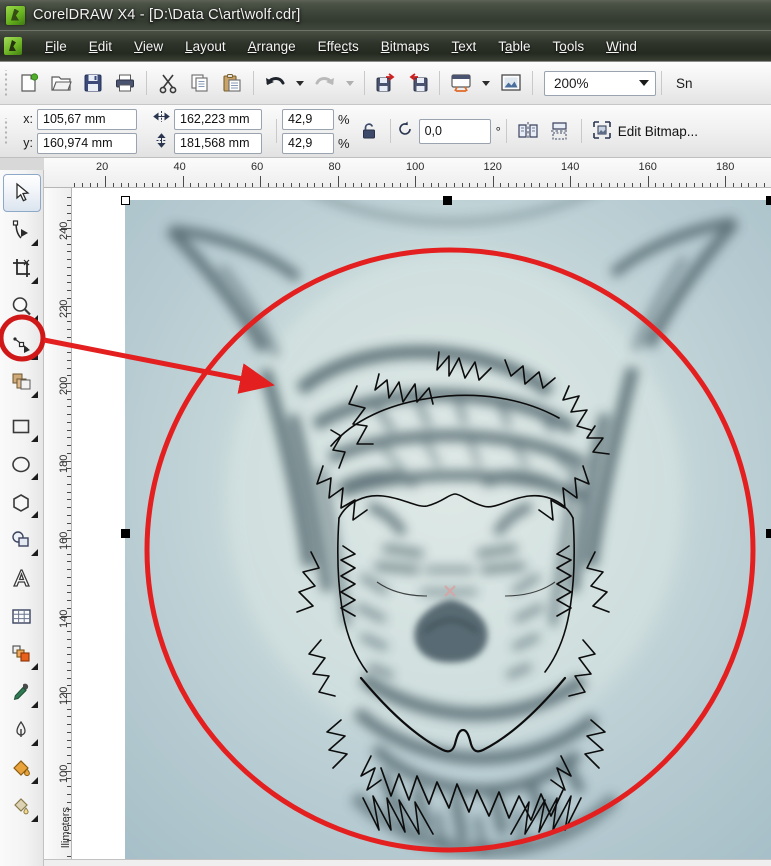 This screenshot has width=771, height=866. I want to click on rectangle-tool-flyout-icon, so click(34, 438).